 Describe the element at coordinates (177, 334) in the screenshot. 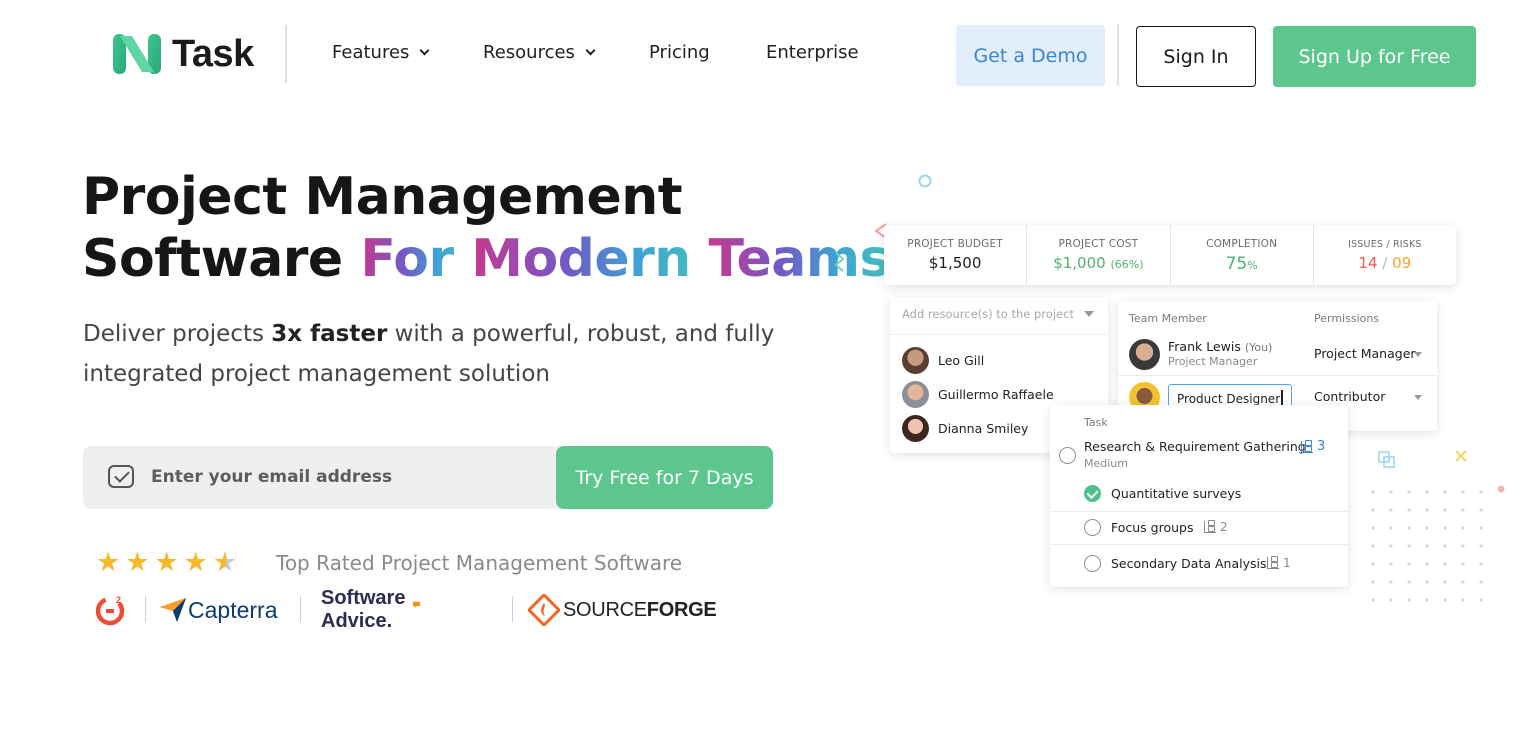

I see `hero-subtitle-pre: Deliver projects` at that location.